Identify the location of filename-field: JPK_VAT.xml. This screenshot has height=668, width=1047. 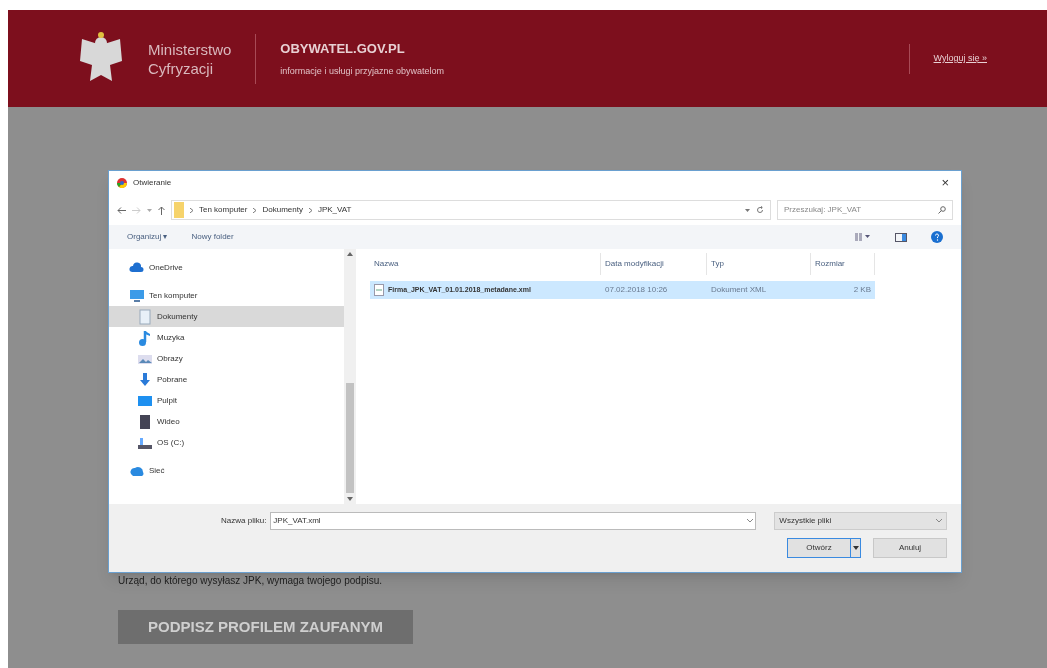
(513, 521).